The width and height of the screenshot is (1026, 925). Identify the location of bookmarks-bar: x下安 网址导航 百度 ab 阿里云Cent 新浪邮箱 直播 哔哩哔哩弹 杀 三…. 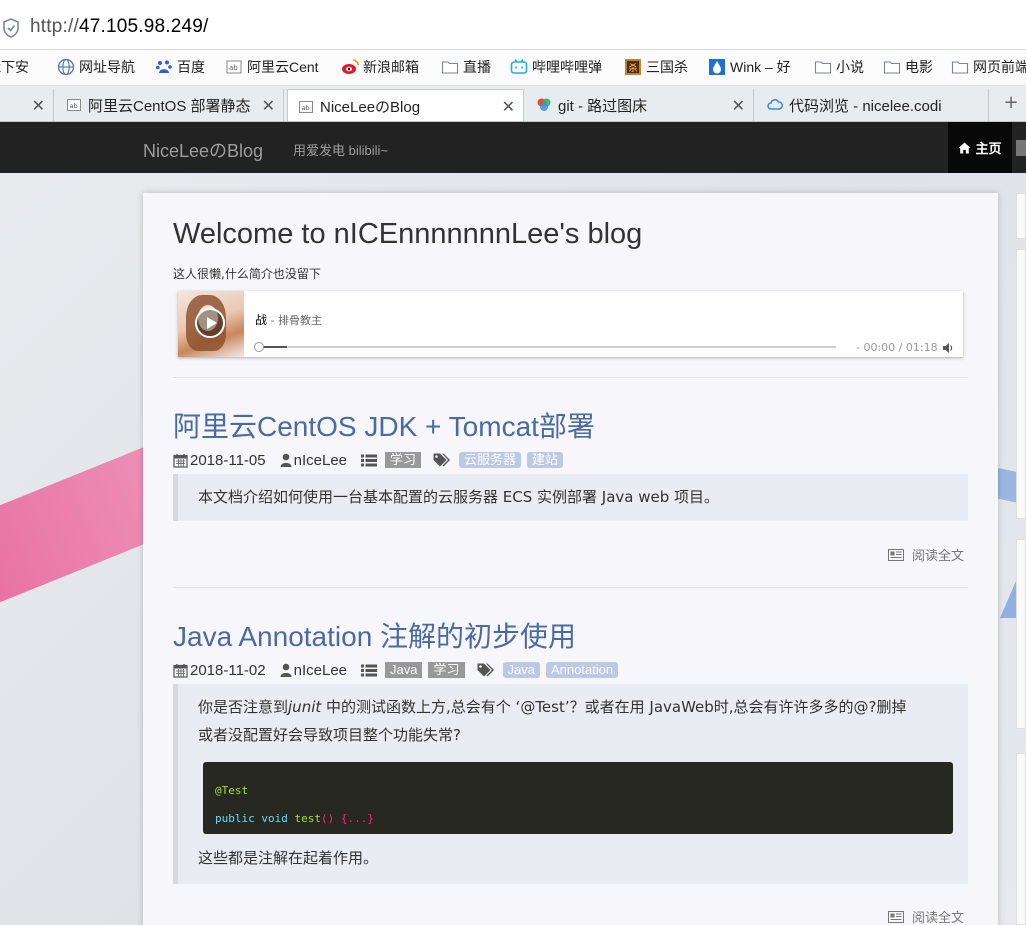
(513, 68).